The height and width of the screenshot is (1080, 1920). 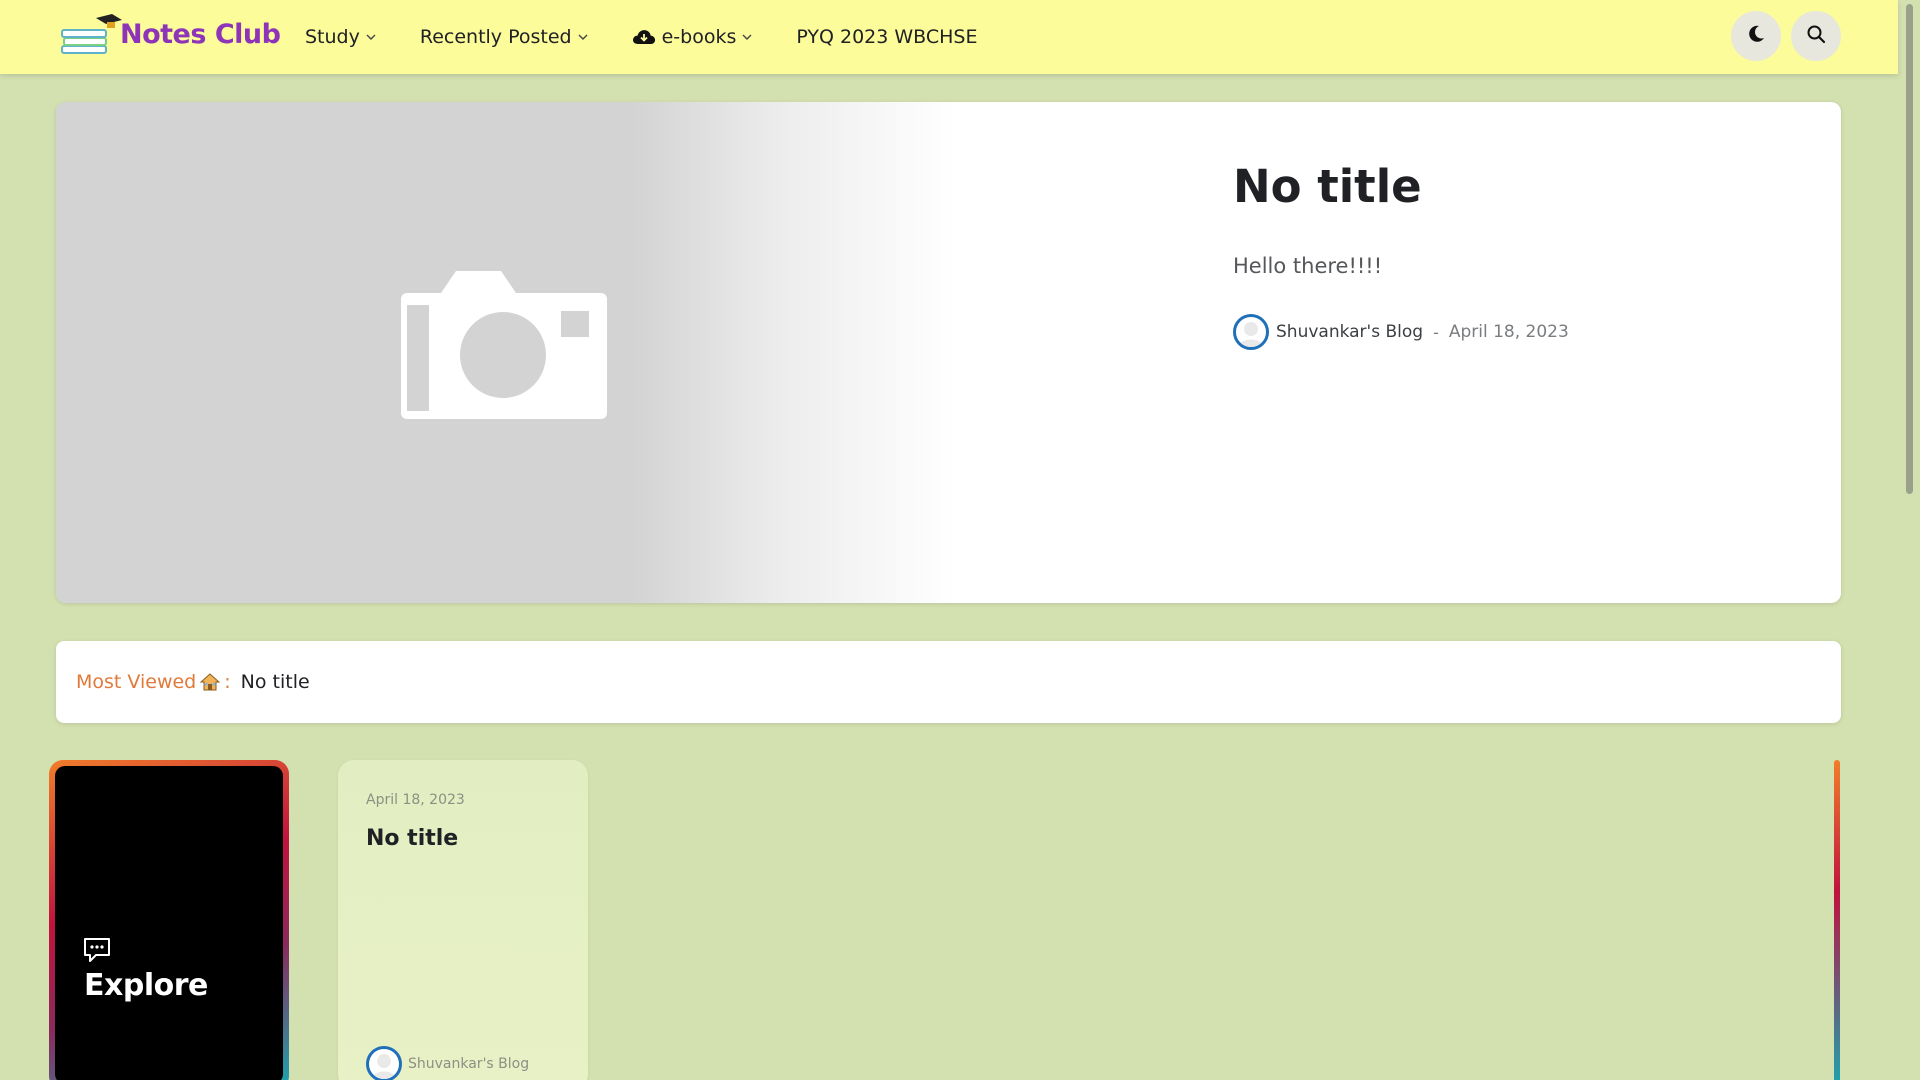 I want to click on scrollbar-thumb, so click(x=1909, y=249).